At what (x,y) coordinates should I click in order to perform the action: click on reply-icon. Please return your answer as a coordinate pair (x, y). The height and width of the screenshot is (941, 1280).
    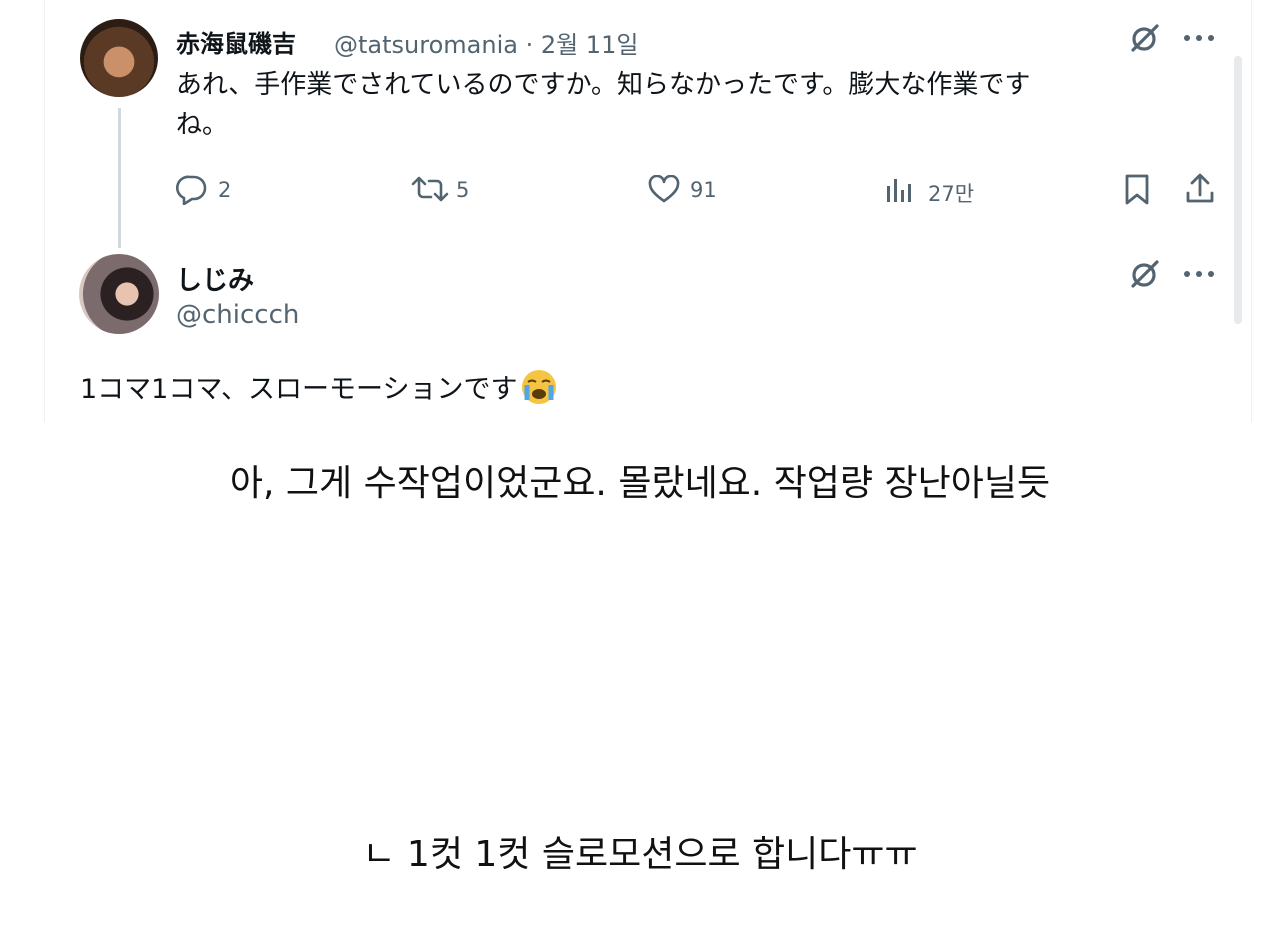
    Looking at the image, I should click on (192, 189).